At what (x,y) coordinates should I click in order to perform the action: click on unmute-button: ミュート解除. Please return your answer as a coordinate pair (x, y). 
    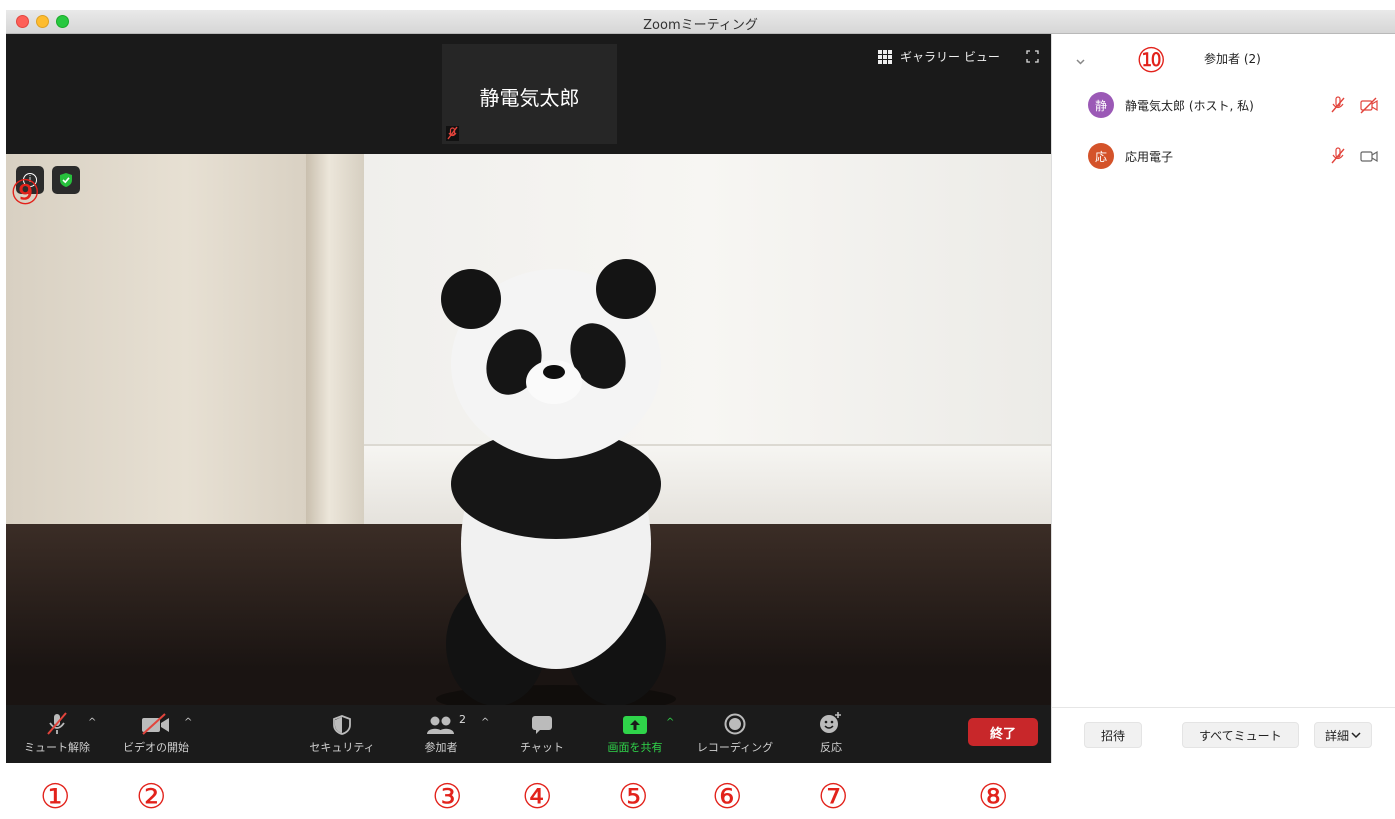
    Looking at the image, I should click on (57, 734).